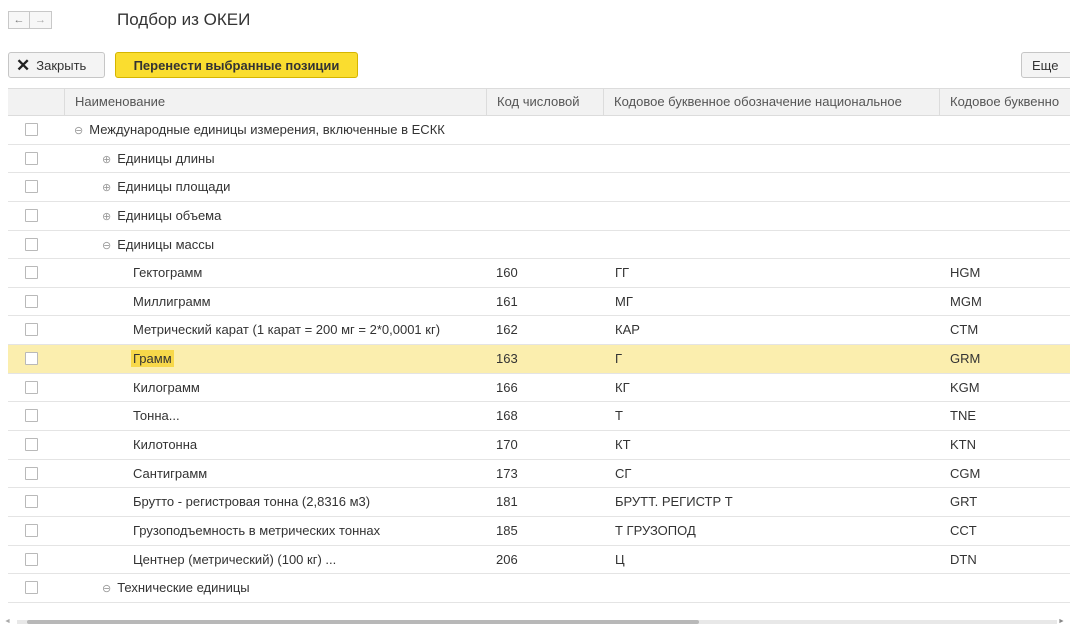  I want to click on horizontal-scrollbar, so click(537, 622).